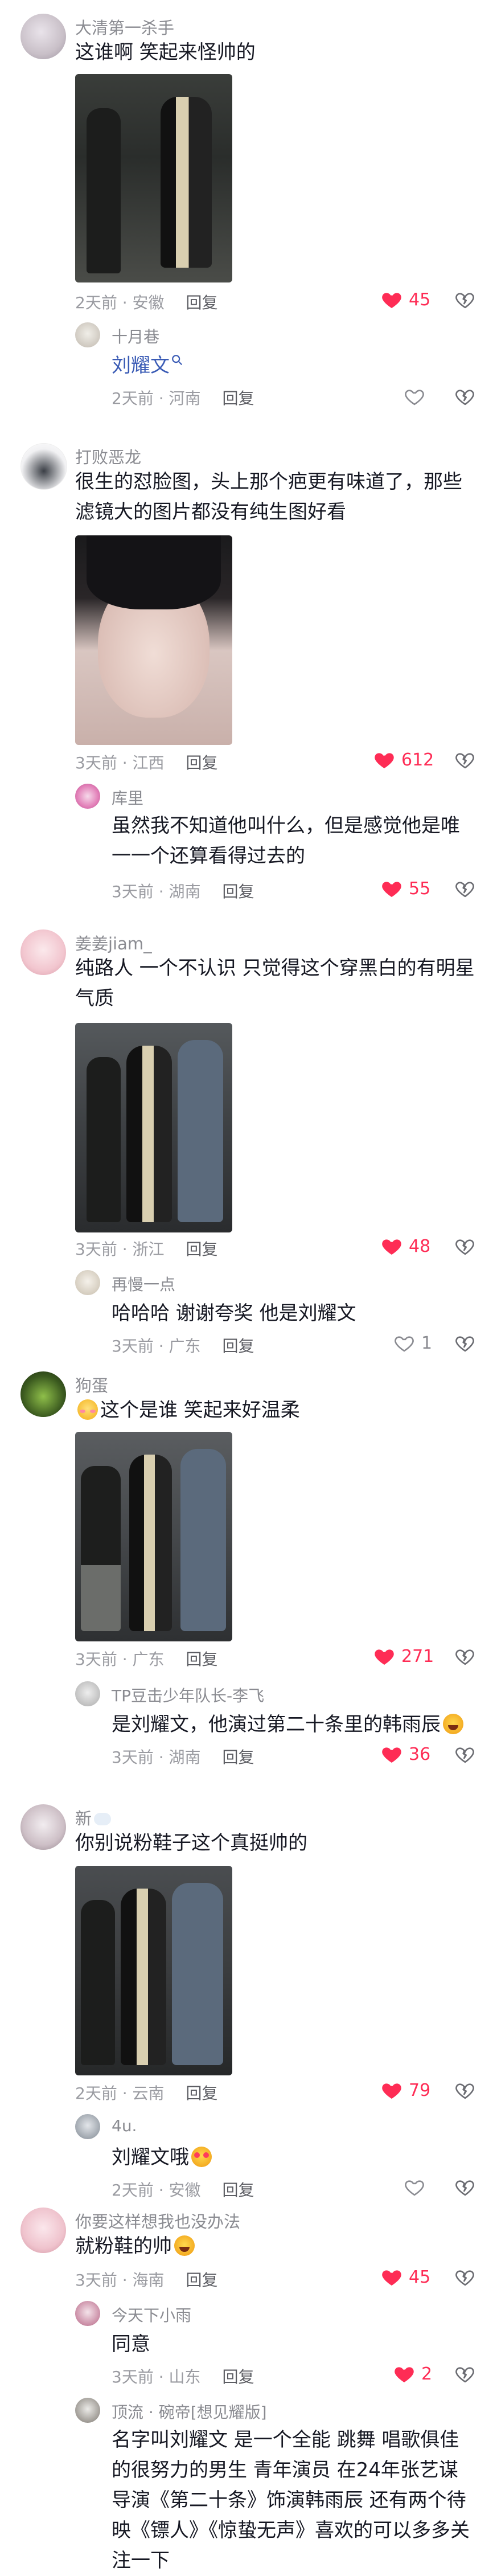 The image size is (497, 2576). I want to click on username: 大清第一杀手, so click(124, 27).